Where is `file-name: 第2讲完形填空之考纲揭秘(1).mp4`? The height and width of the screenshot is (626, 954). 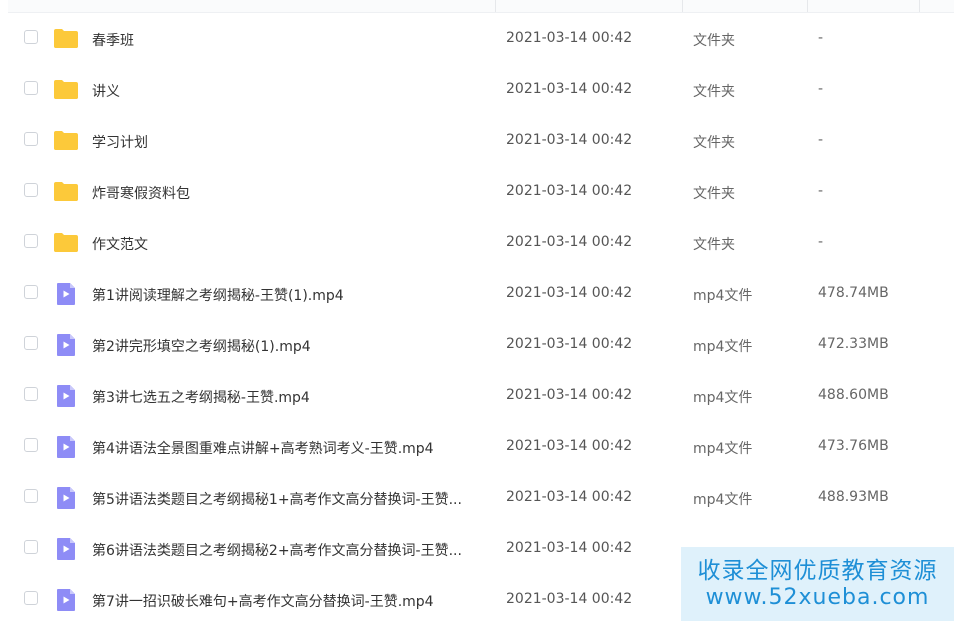
file-name: 第2讲完形填空之考纲揭秘(1).mp4 is located at coordinates (201, 346).